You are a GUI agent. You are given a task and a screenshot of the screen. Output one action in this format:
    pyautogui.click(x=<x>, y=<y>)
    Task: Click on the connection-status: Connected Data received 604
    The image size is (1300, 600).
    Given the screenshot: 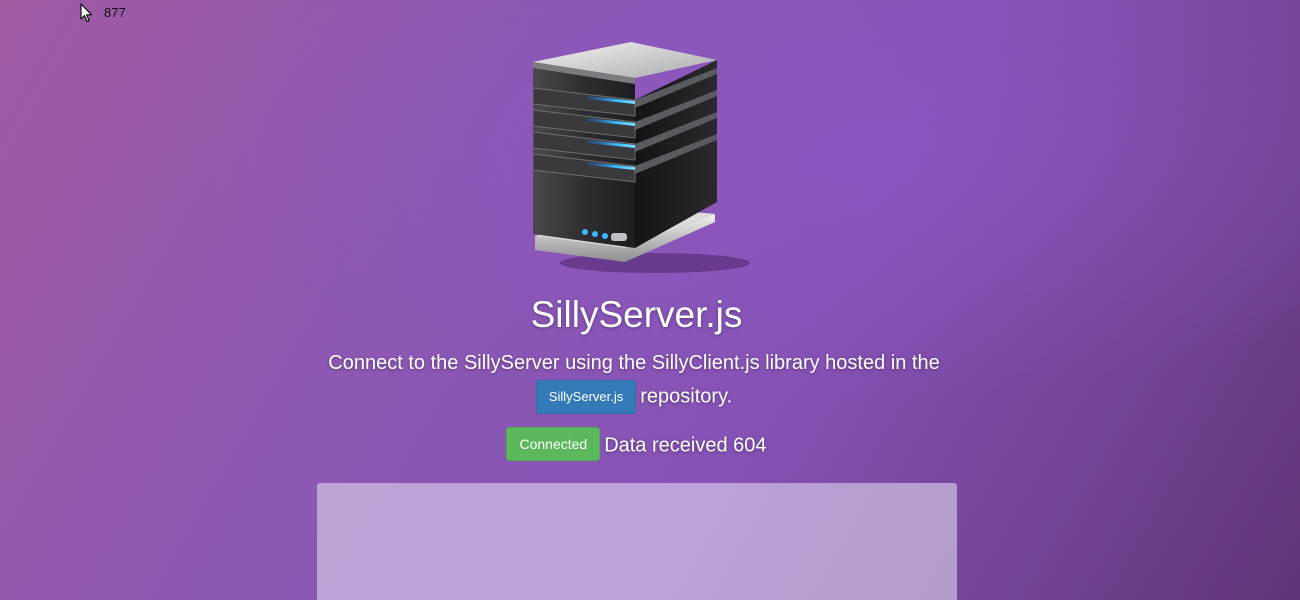 What is the action you would take?
    pyautogui.click(x=636, y=445)
    